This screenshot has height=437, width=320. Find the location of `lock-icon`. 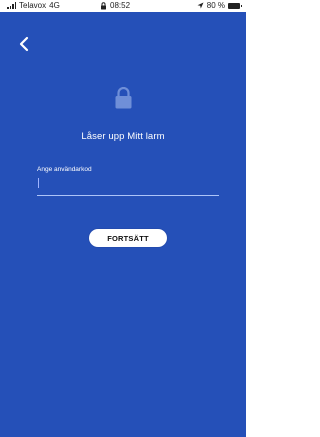

lock-icon is located at coordinates (123, 98).